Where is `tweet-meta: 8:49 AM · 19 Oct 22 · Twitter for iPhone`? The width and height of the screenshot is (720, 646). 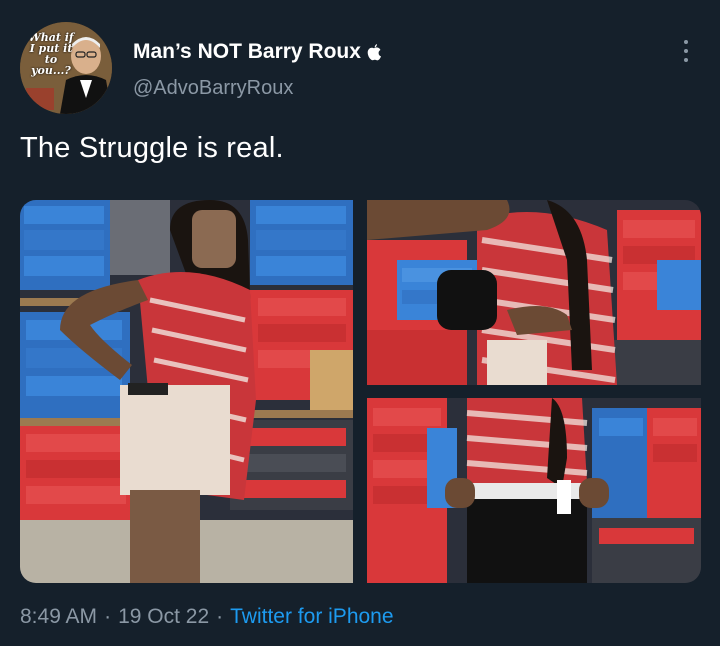
tweet-meta: 8:49 AM · 19 Oct 22 · Twitter for iPhone is located at coordinates (207, 617).